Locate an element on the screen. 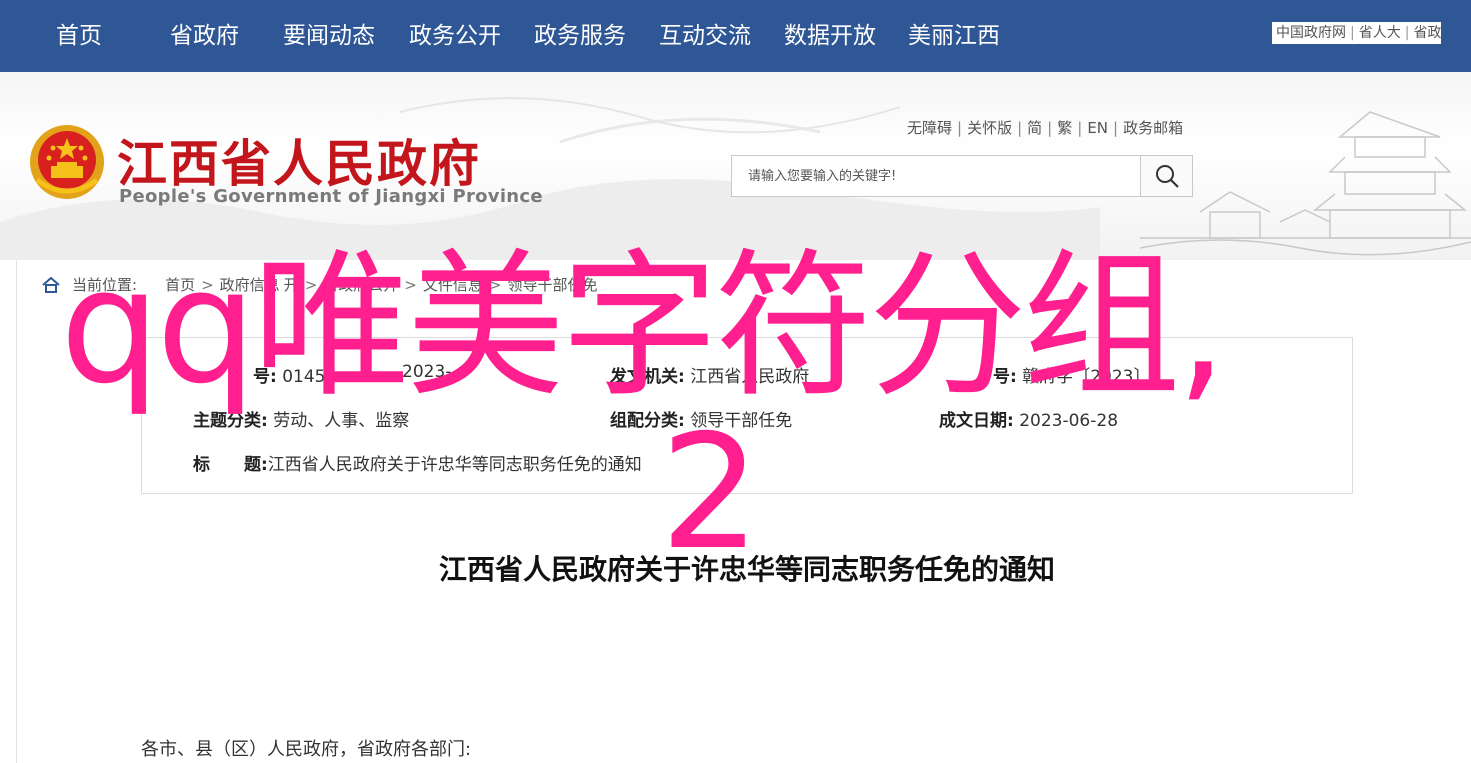 The height and width of the screenshot is (763, 1471). info-title: 标题:江西省人民政府关于许忠华等同志职务任免的通知 is located at coordinates (417, 465).